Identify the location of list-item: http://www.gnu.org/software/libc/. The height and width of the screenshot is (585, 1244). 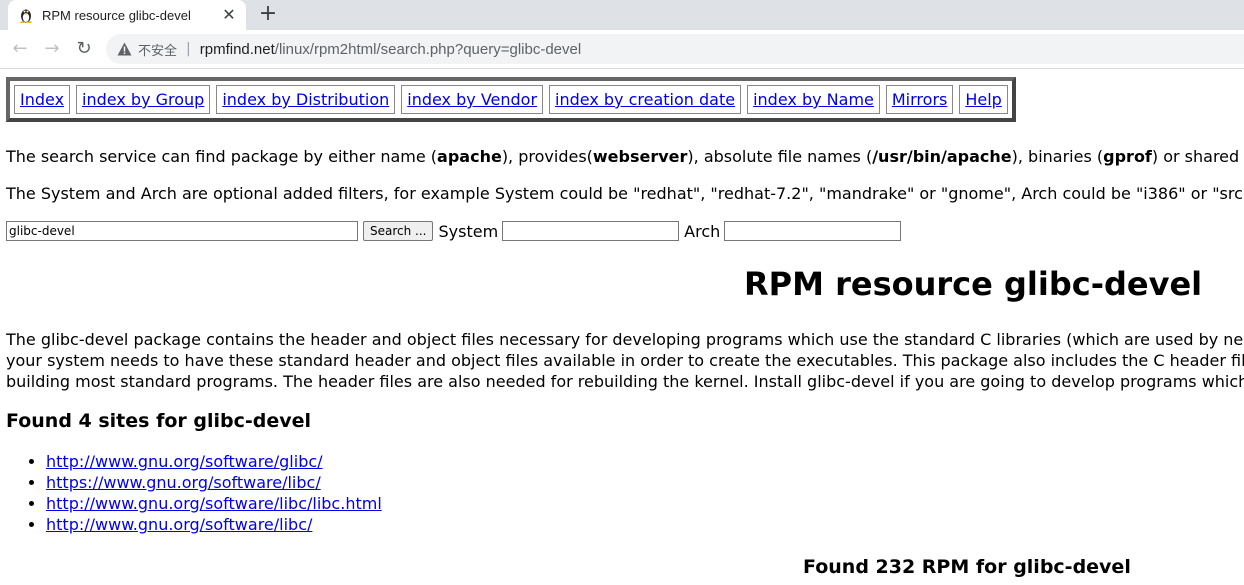
(214, 524).